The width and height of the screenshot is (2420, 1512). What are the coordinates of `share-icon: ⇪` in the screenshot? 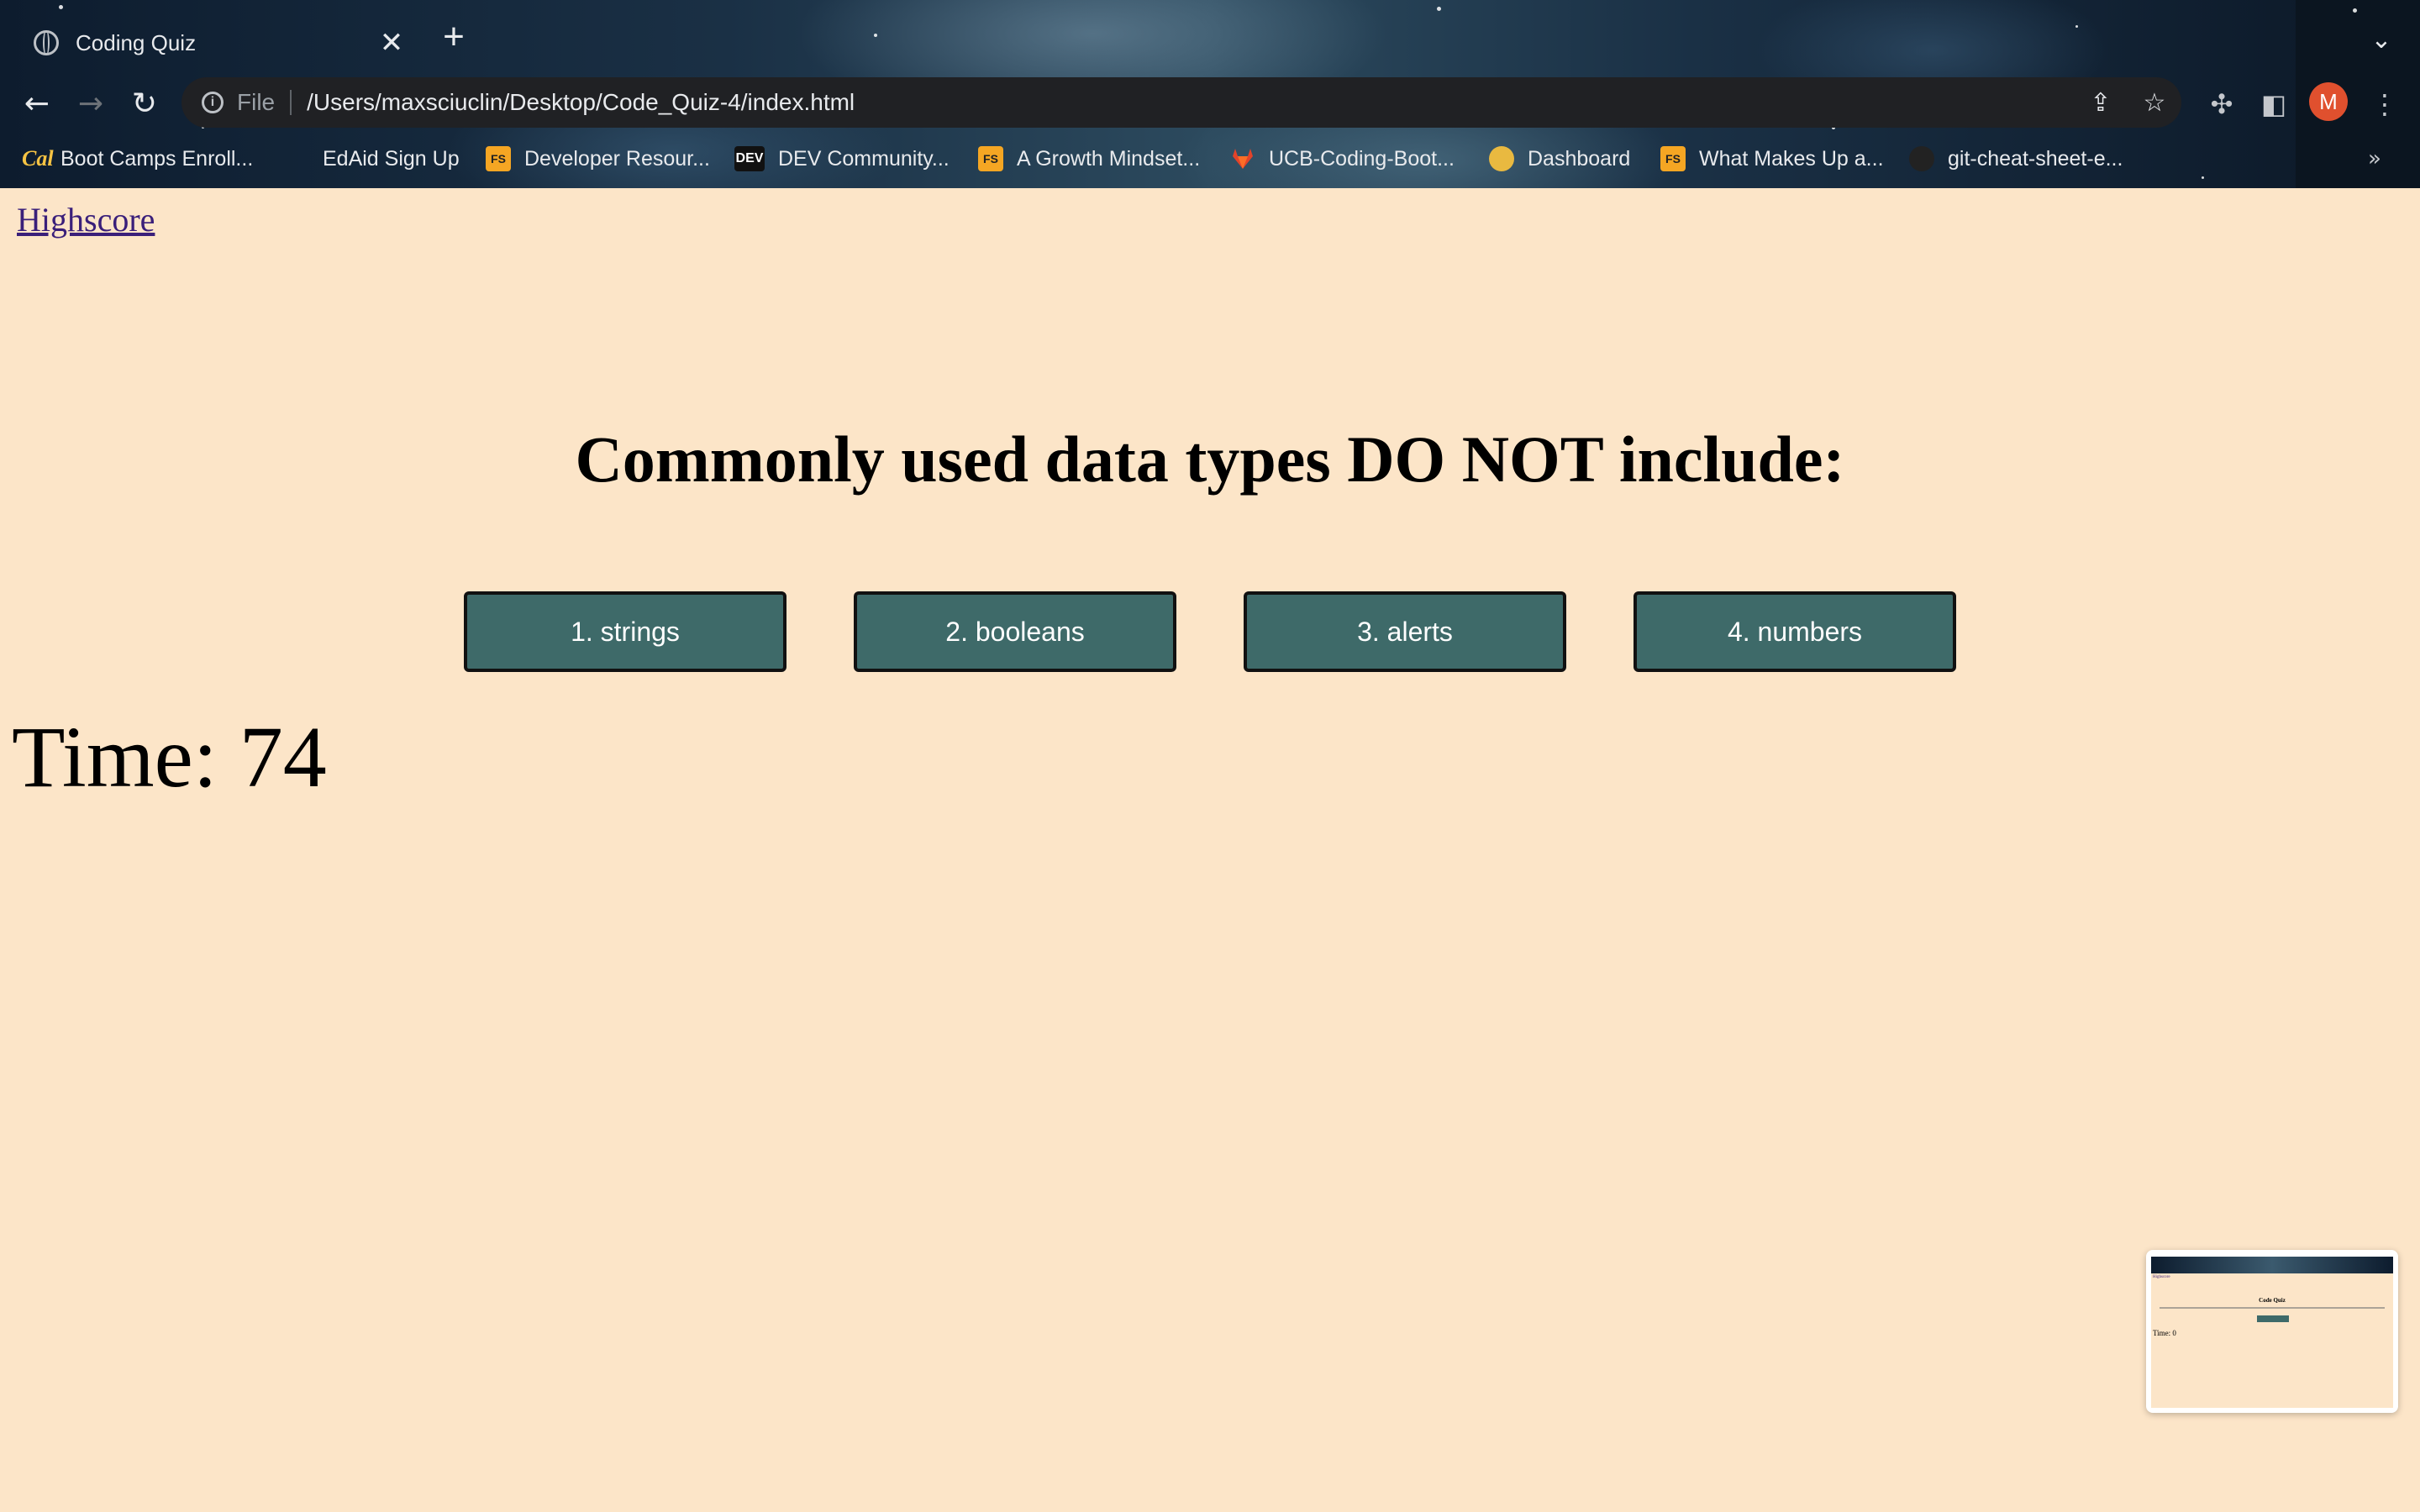 It's located at (2101, 103).